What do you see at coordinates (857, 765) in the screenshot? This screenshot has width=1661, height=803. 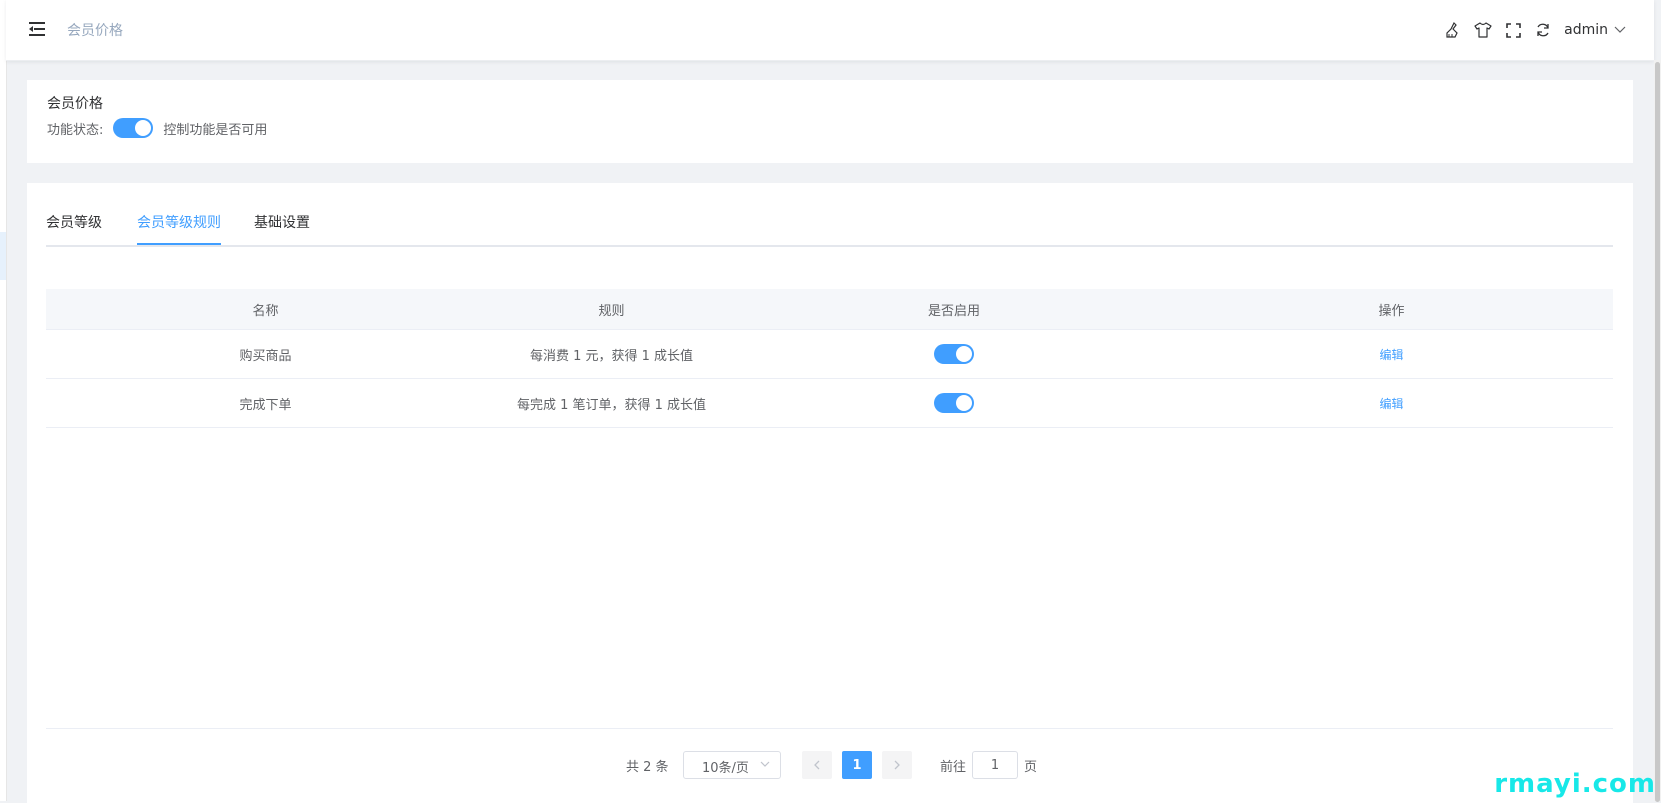 I see `page-number-current: 1` at bounding box center [857, 765].